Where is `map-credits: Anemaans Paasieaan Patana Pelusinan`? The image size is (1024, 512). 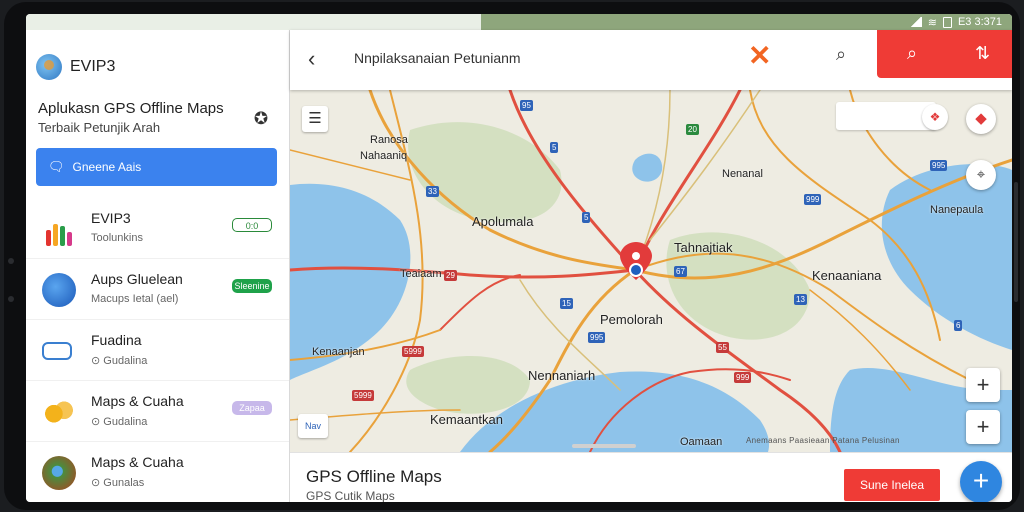 map-credits: Anemaans Paasieaan Patana Pelusinan is located at coordinates (823, 440).